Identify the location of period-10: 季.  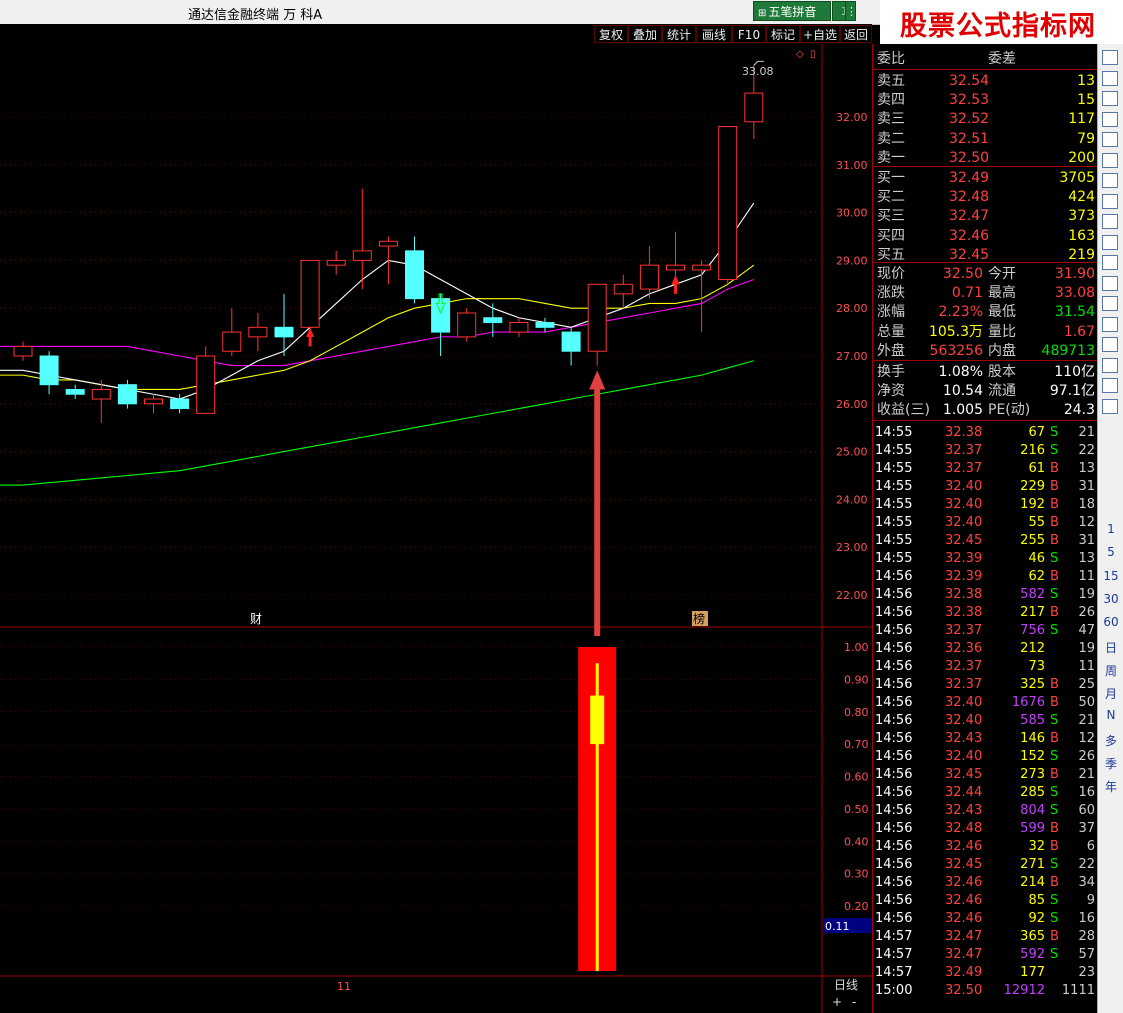
(1110, 763).